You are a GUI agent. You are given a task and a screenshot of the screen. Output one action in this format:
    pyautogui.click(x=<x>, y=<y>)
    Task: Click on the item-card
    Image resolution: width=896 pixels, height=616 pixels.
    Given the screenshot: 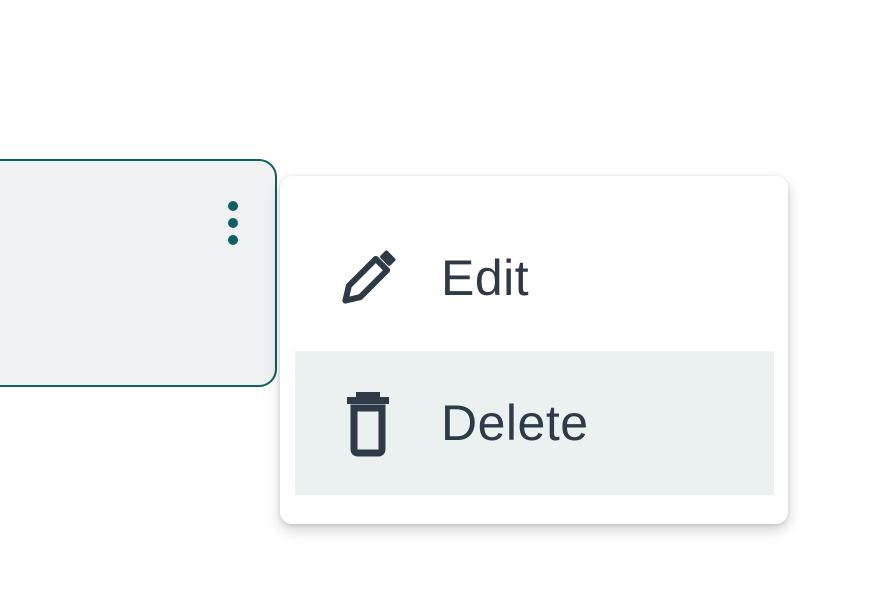 What is the action you would take?
    pyautogui.click(x=138, y=273)
    